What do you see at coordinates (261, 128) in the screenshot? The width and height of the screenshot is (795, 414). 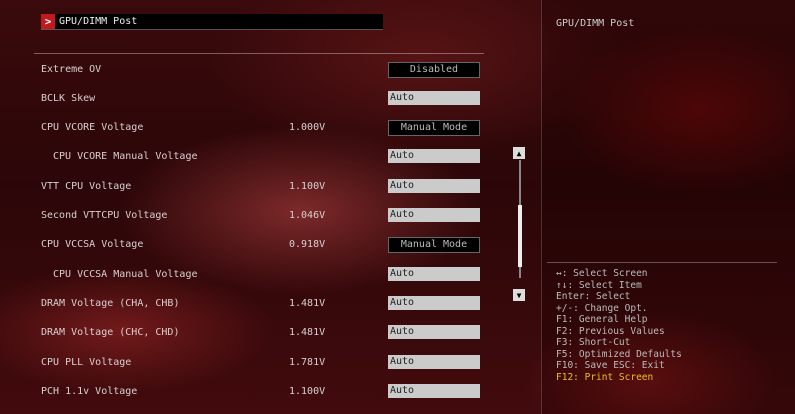 I see `setting-row: CPU VCORE Voltage 1.000V Manual Mode` at bounding box center [261, 128].